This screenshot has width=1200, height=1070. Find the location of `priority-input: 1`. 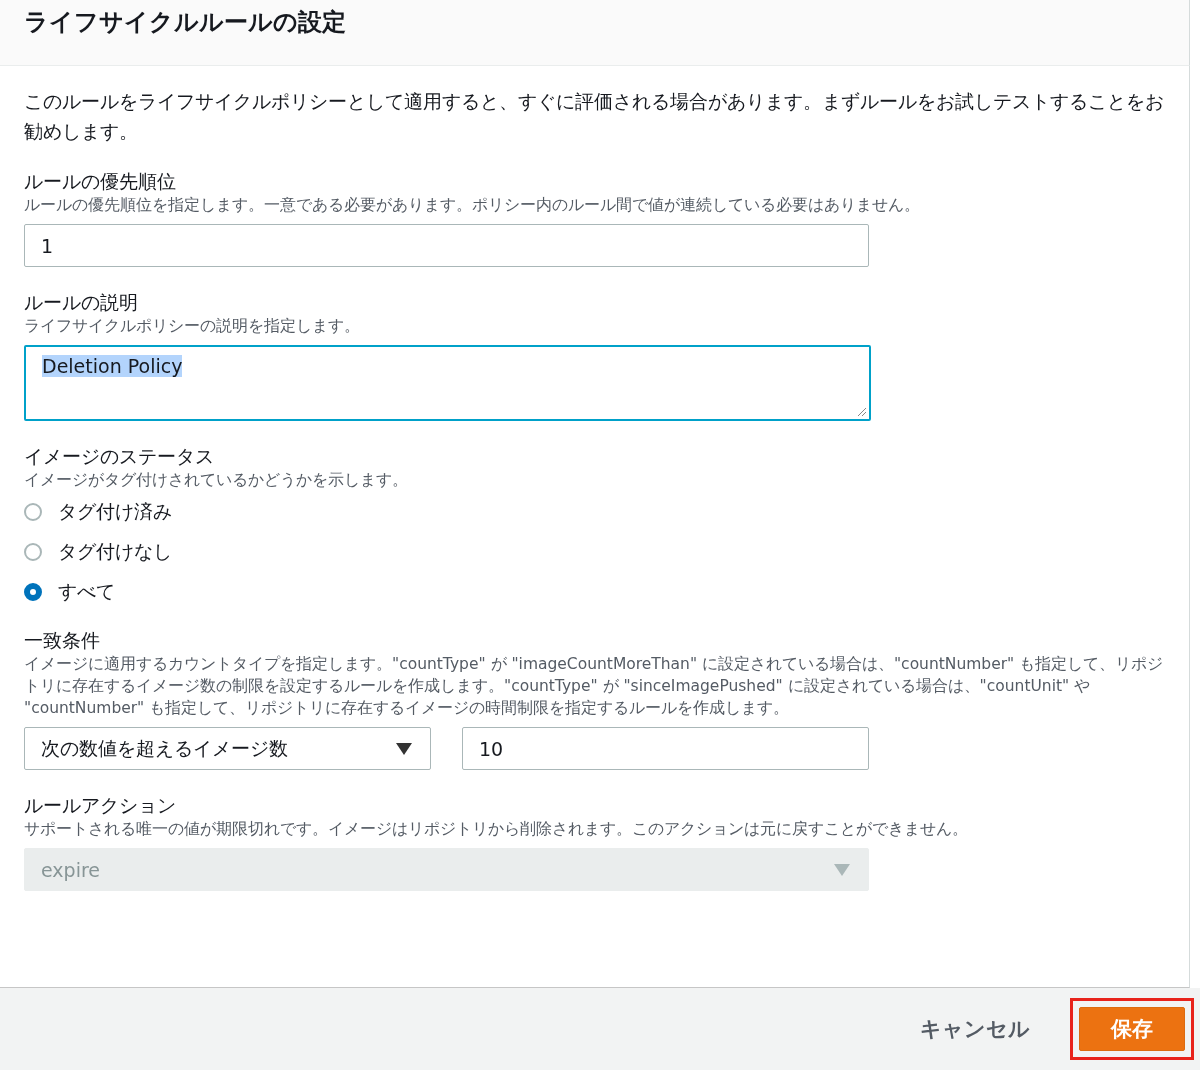

priority-input: 1 is located at coordinates (446, 245).